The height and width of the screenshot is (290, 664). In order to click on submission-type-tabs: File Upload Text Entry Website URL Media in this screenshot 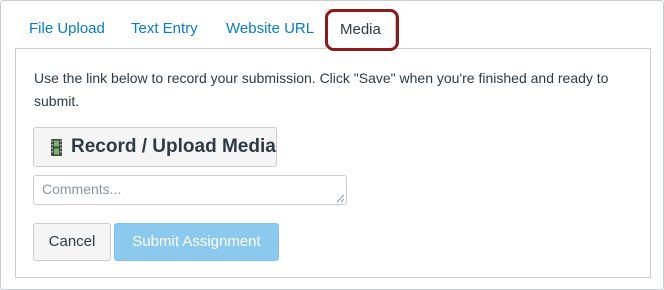, I will do `click(333, 29)`.